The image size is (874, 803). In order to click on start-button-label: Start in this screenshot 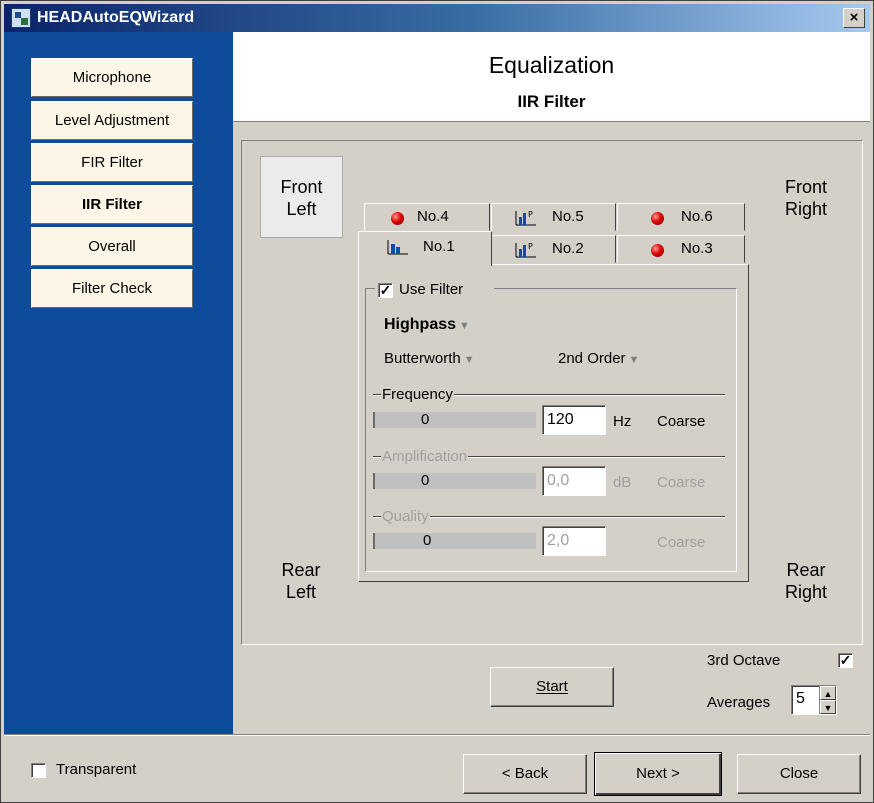, I will do `click(552, 686)`.